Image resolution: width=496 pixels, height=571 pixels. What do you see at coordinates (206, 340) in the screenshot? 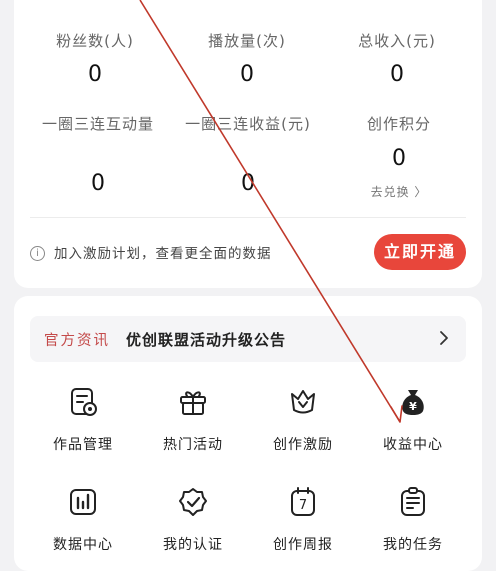
I see `official-news-title: 优创联盟活动升级公告` at bounding box center [206, 340].